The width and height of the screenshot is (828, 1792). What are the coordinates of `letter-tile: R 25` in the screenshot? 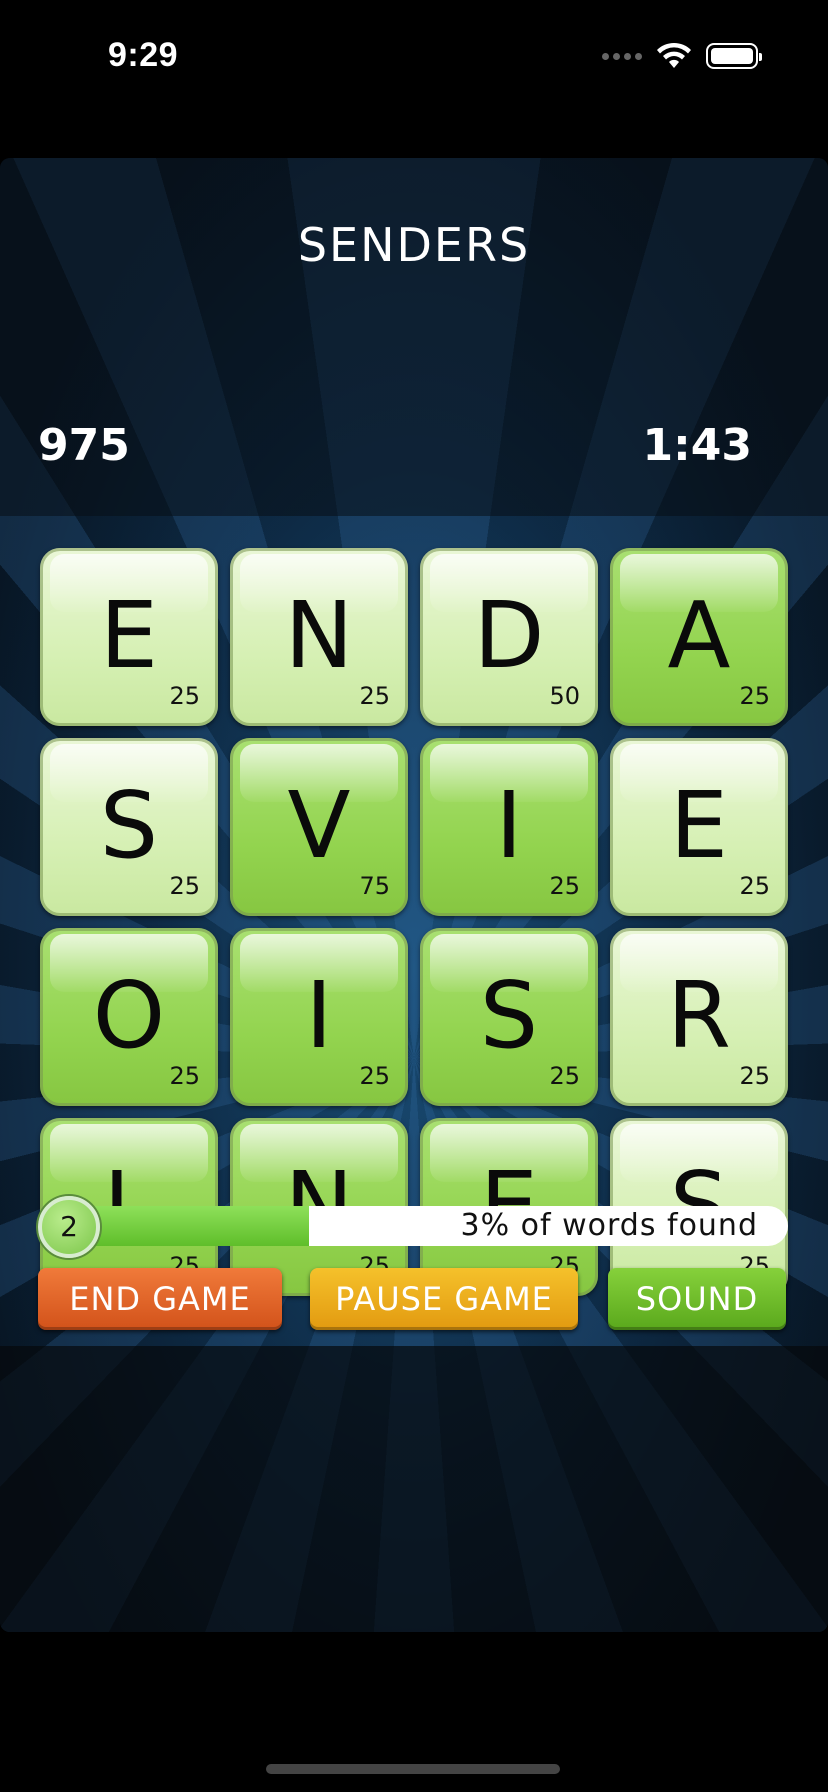 It's located at (699, 1017).